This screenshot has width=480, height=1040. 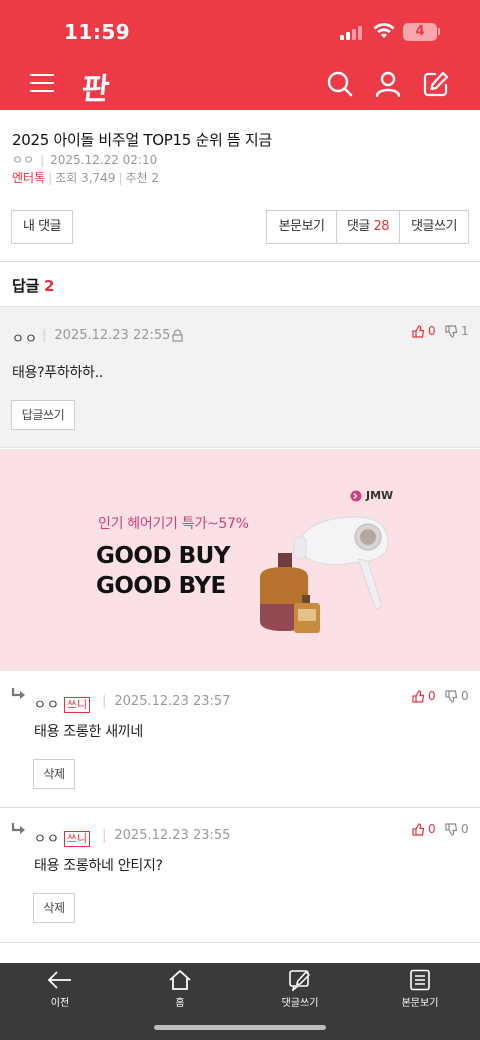 What do you see at coordinates (353, 33) in the screenshot?
I see `cellular-signal-icon` at bounding box center [353, 33].